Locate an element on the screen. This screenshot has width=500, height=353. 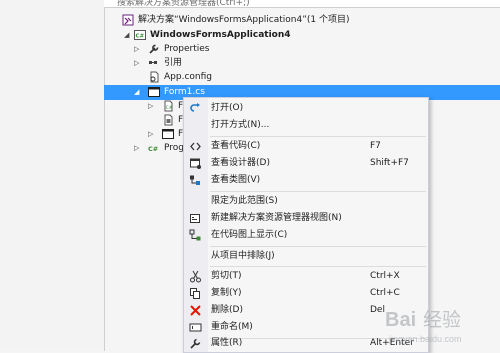
references-icon is located at coordinates (154, 63).